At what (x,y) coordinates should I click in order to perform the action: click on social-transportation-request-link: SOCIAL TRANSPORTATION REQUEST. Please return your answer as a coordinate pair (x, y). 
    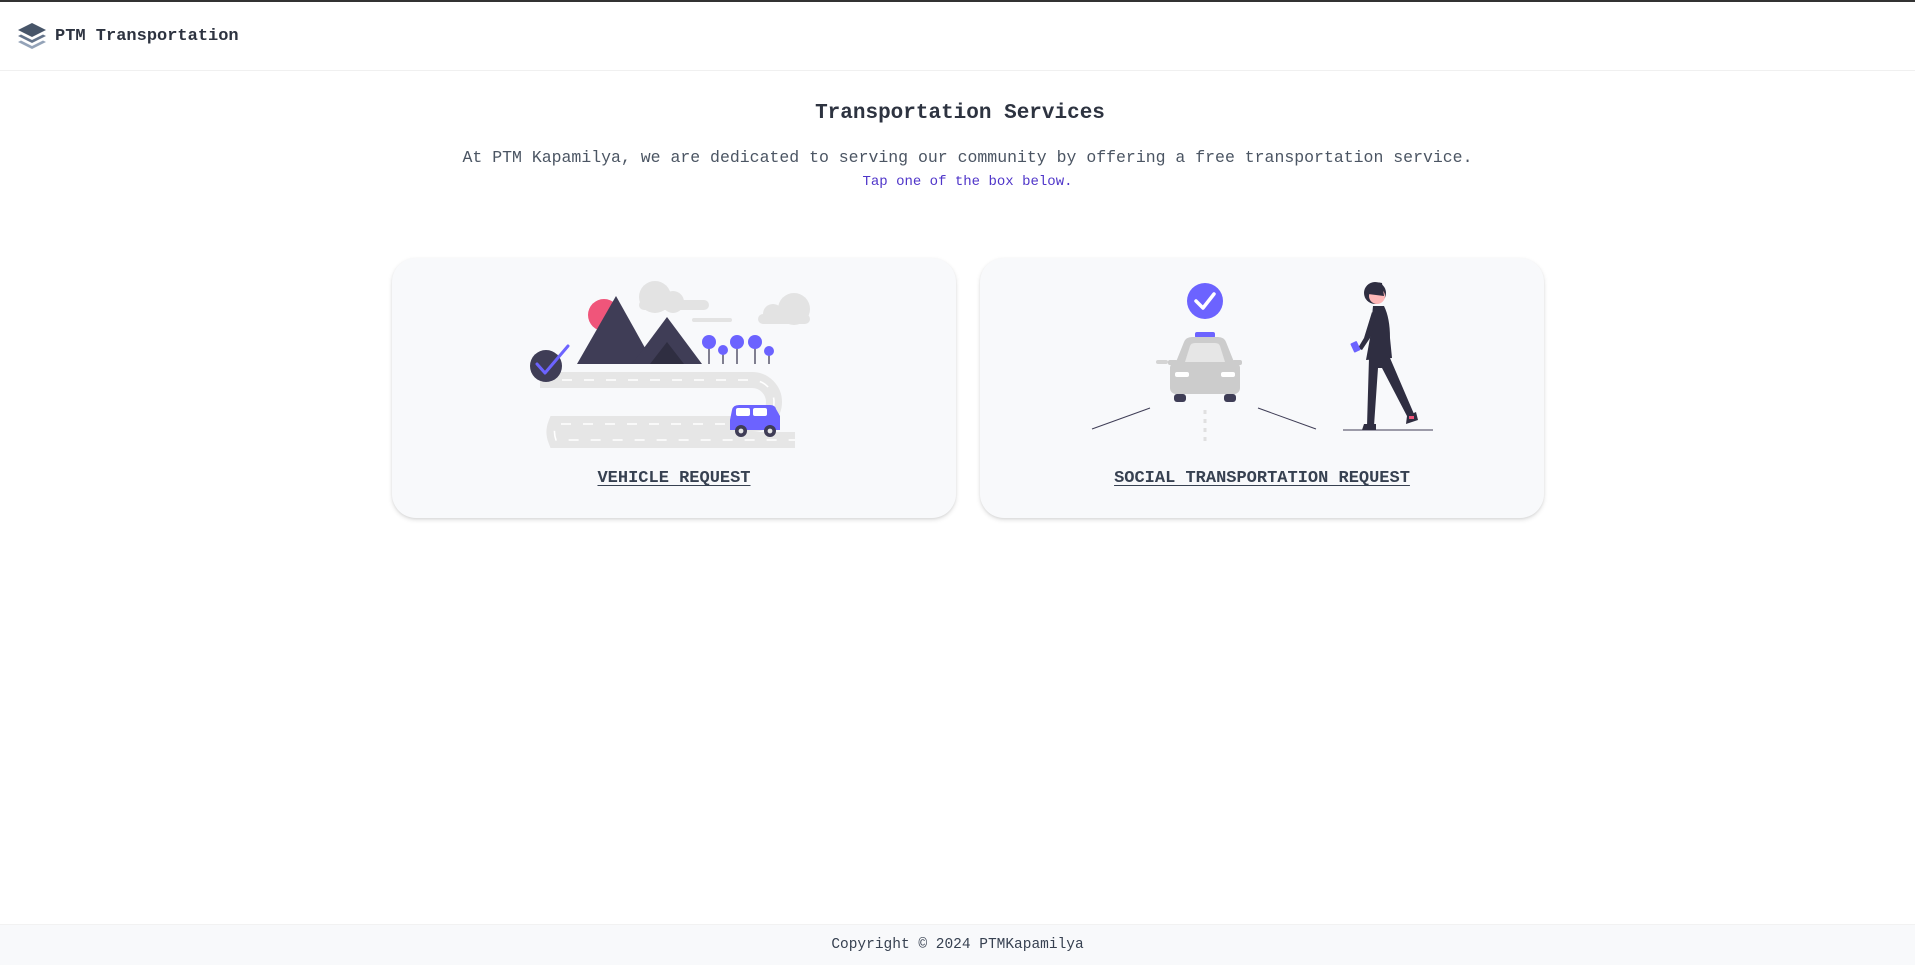
    Looking at the image, I should click on (1262, 478).